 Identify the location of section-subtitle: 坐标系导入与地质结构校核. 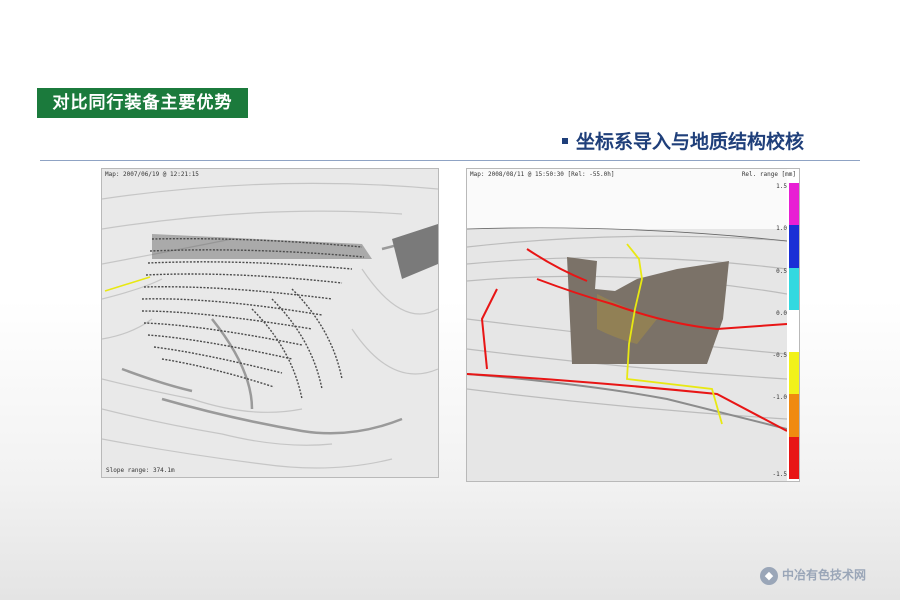
(683, 142).